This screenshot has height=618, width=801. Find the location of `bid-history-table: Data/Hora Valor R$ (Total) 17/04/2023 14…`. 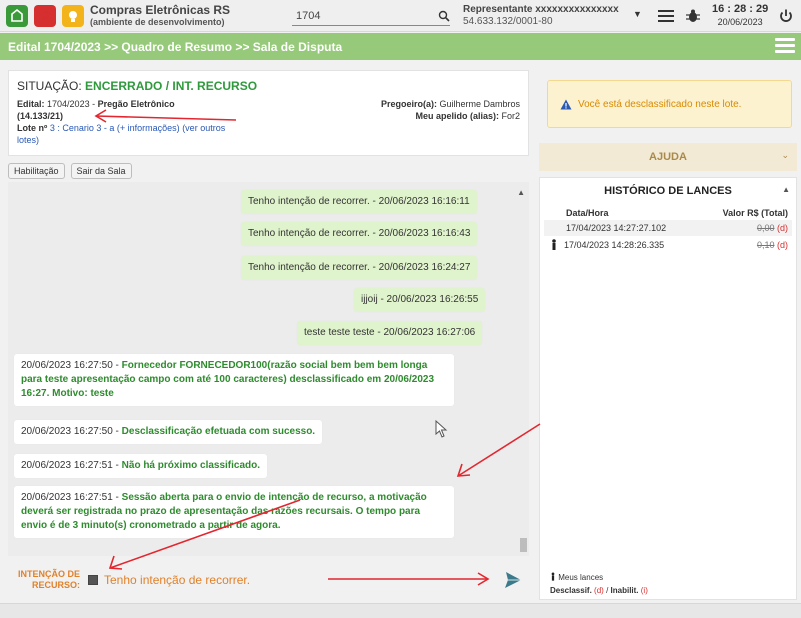

bid-history-table: Data/Hora Valor R$ (Total) 17/04/2023 14… is located at coordinates (668, 229).